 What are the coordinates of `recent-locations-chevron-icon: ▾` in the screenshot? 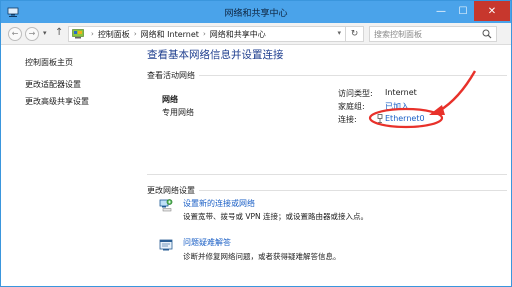 It's located at (45, 33).